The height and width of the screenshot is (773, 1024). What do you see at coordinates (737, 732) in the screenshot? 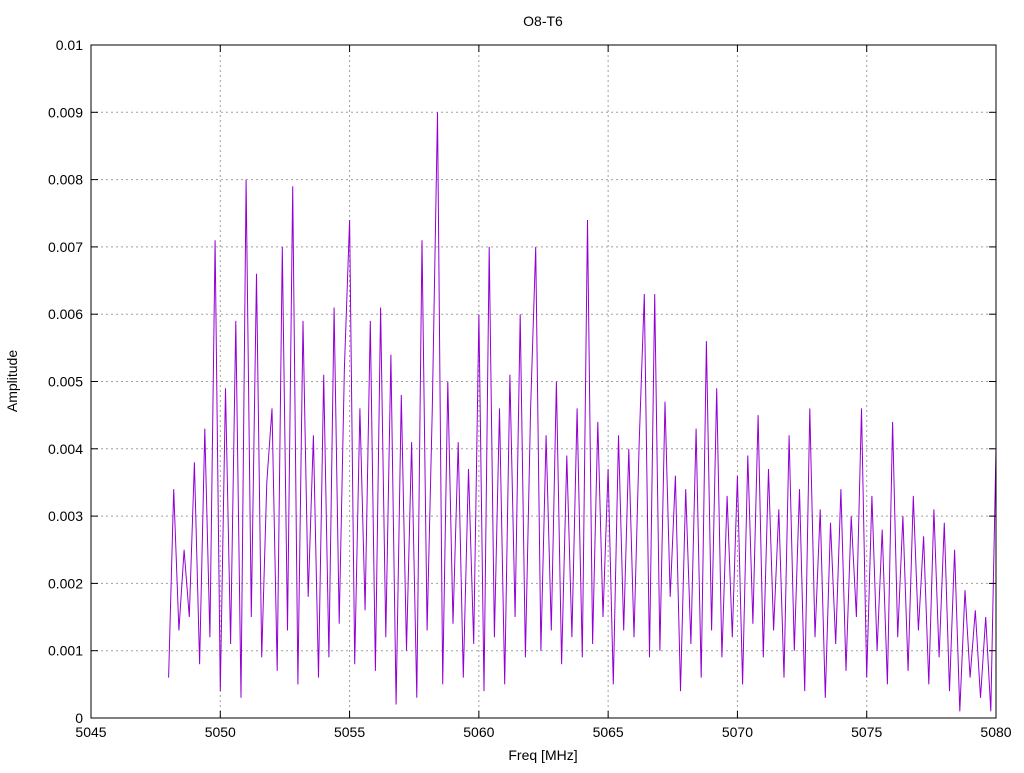
I see `x-tick-label: 5070` at bounding box center [737, 732].